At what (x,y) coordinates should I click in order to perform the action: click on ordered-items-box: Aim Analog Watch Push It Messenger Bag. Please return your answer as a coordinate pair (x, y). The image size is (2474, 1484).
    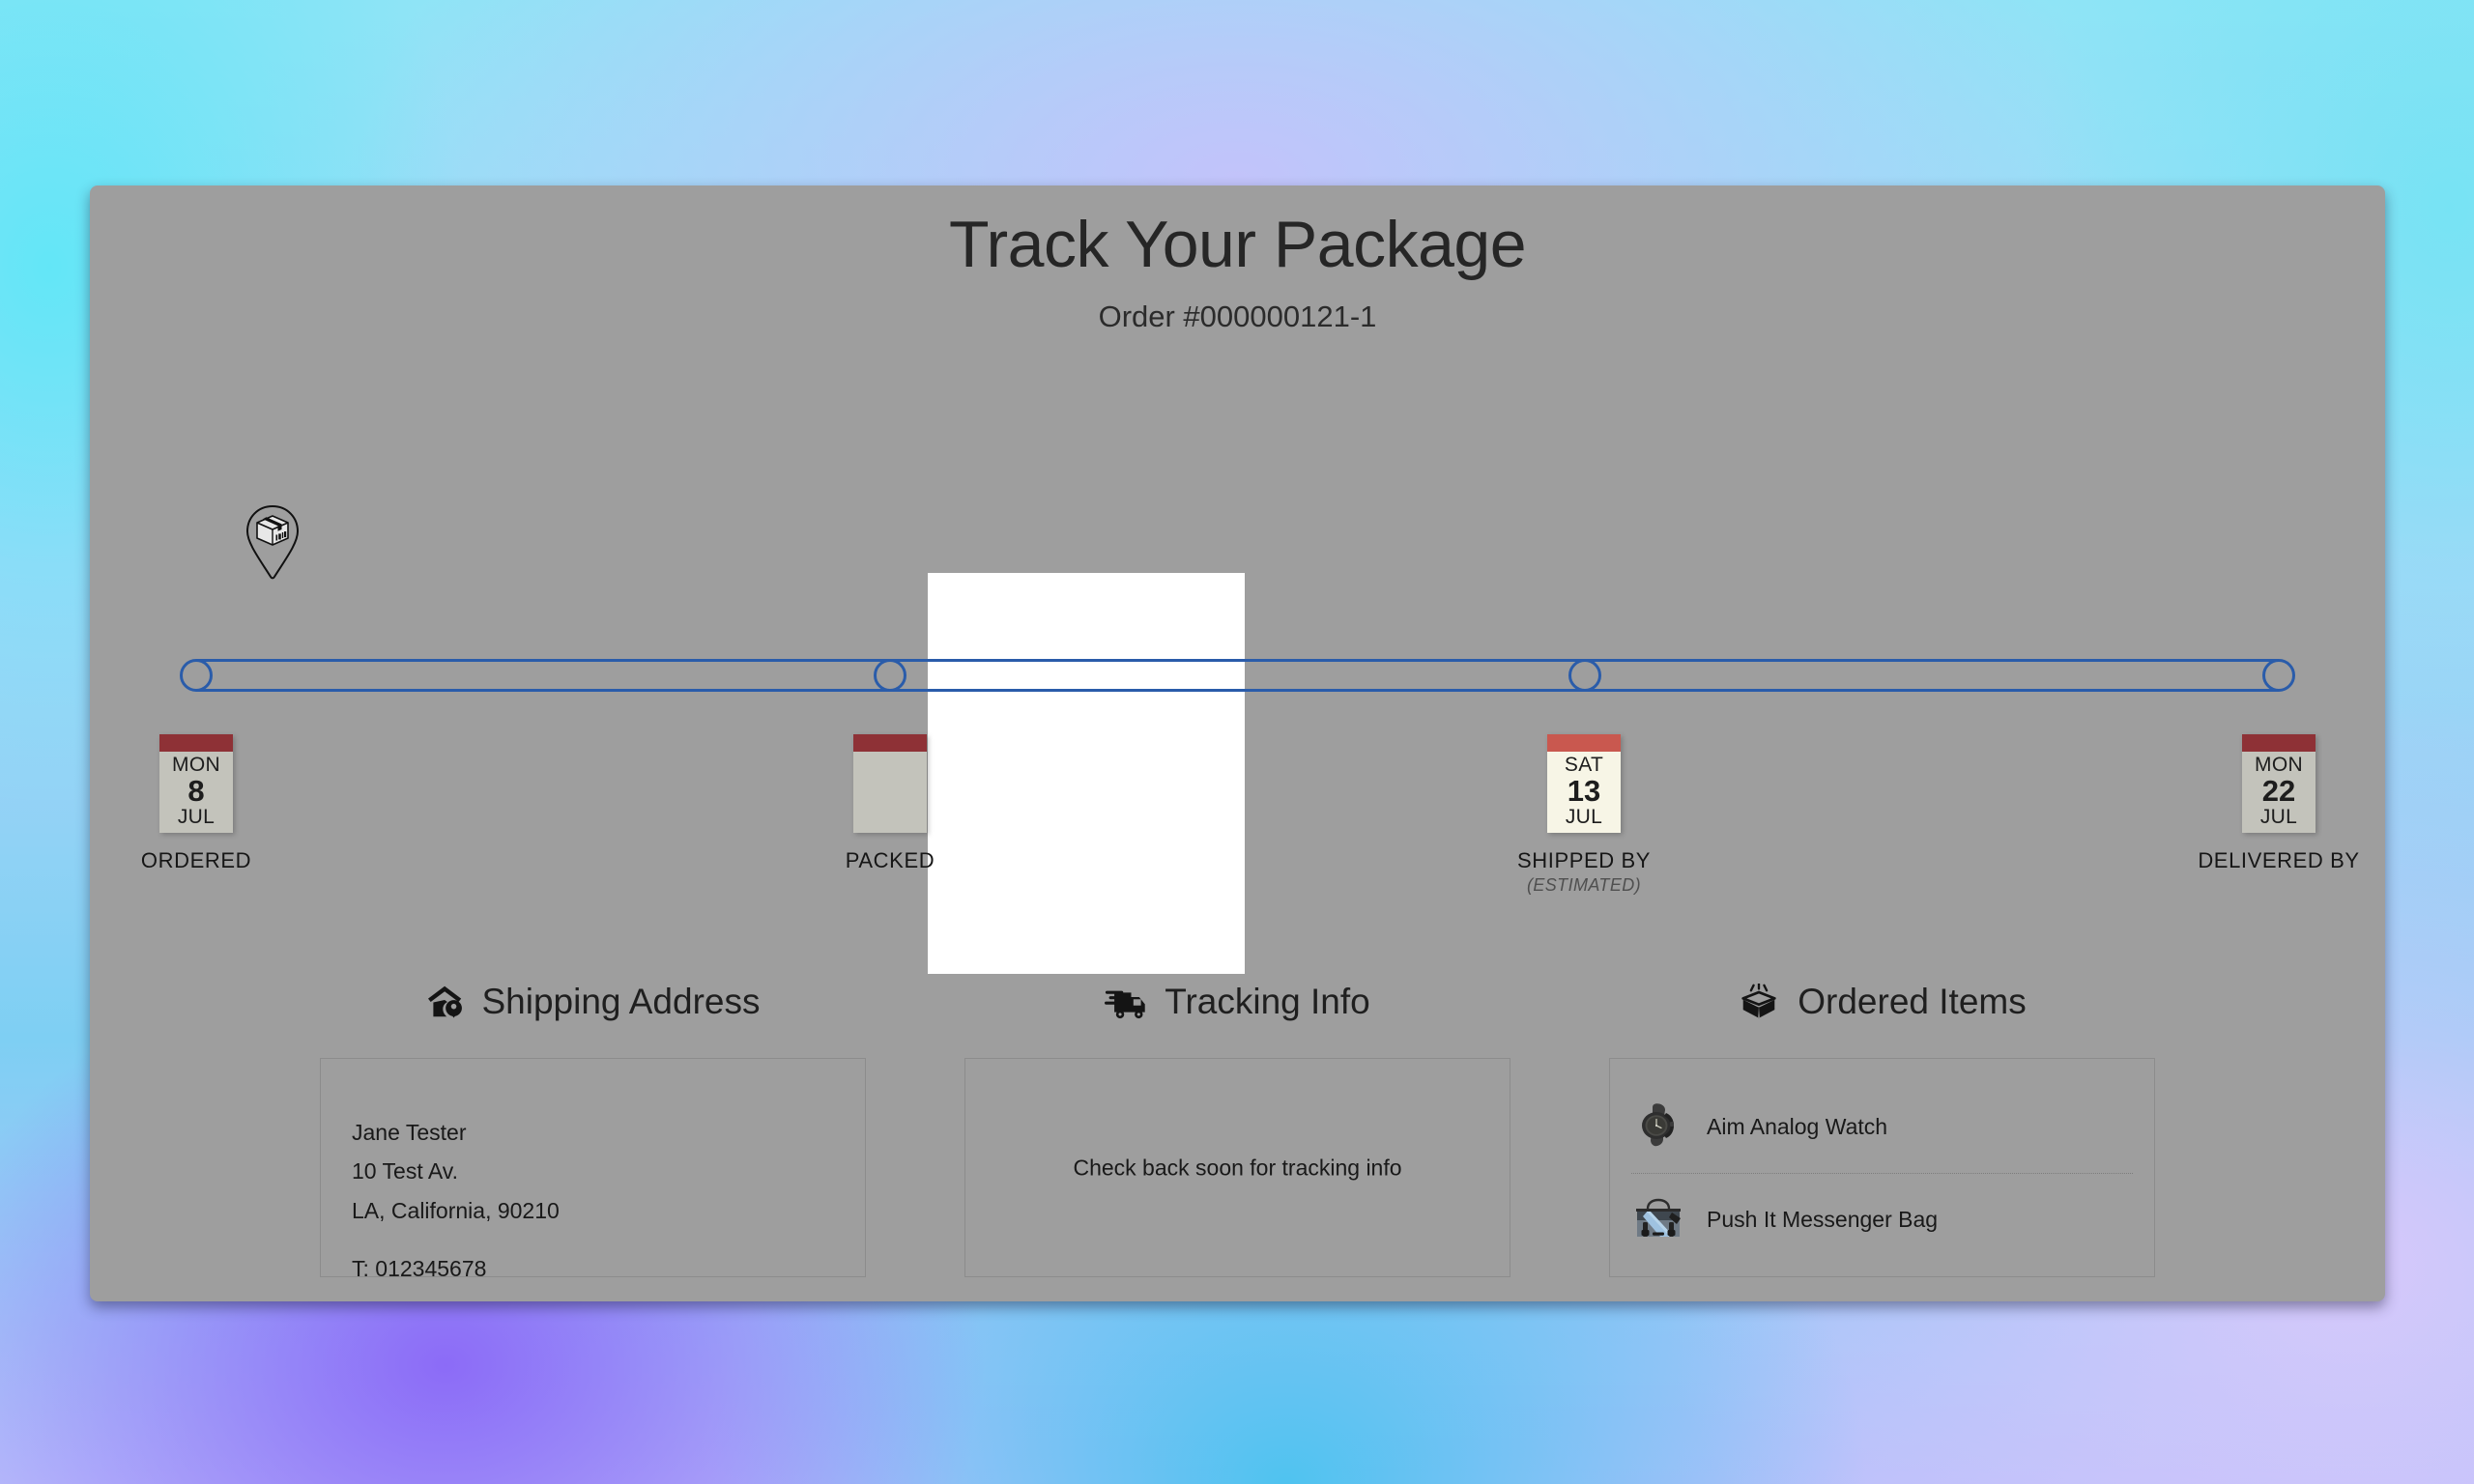
    Looking at the image, I should click on (1882, 1167).